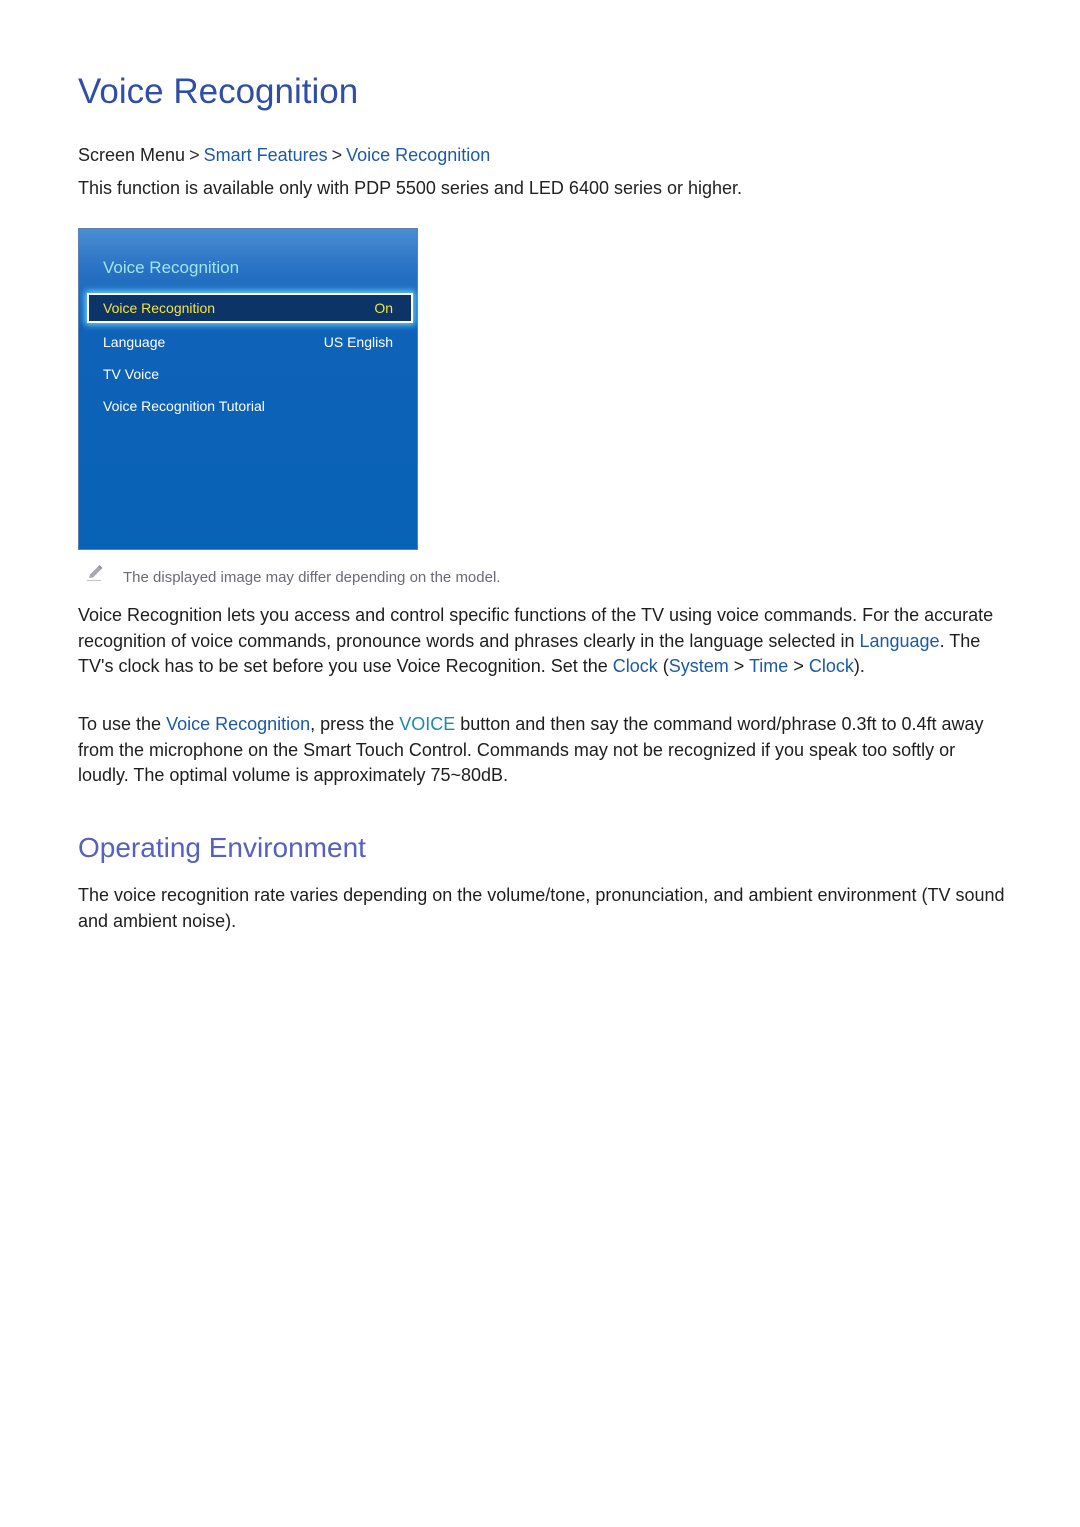 The width and height of the screenshot is (1080, 1527). Describe the element at coordinates (122, 724) in the screenshot. I see `text-segment: To use the` at that location.